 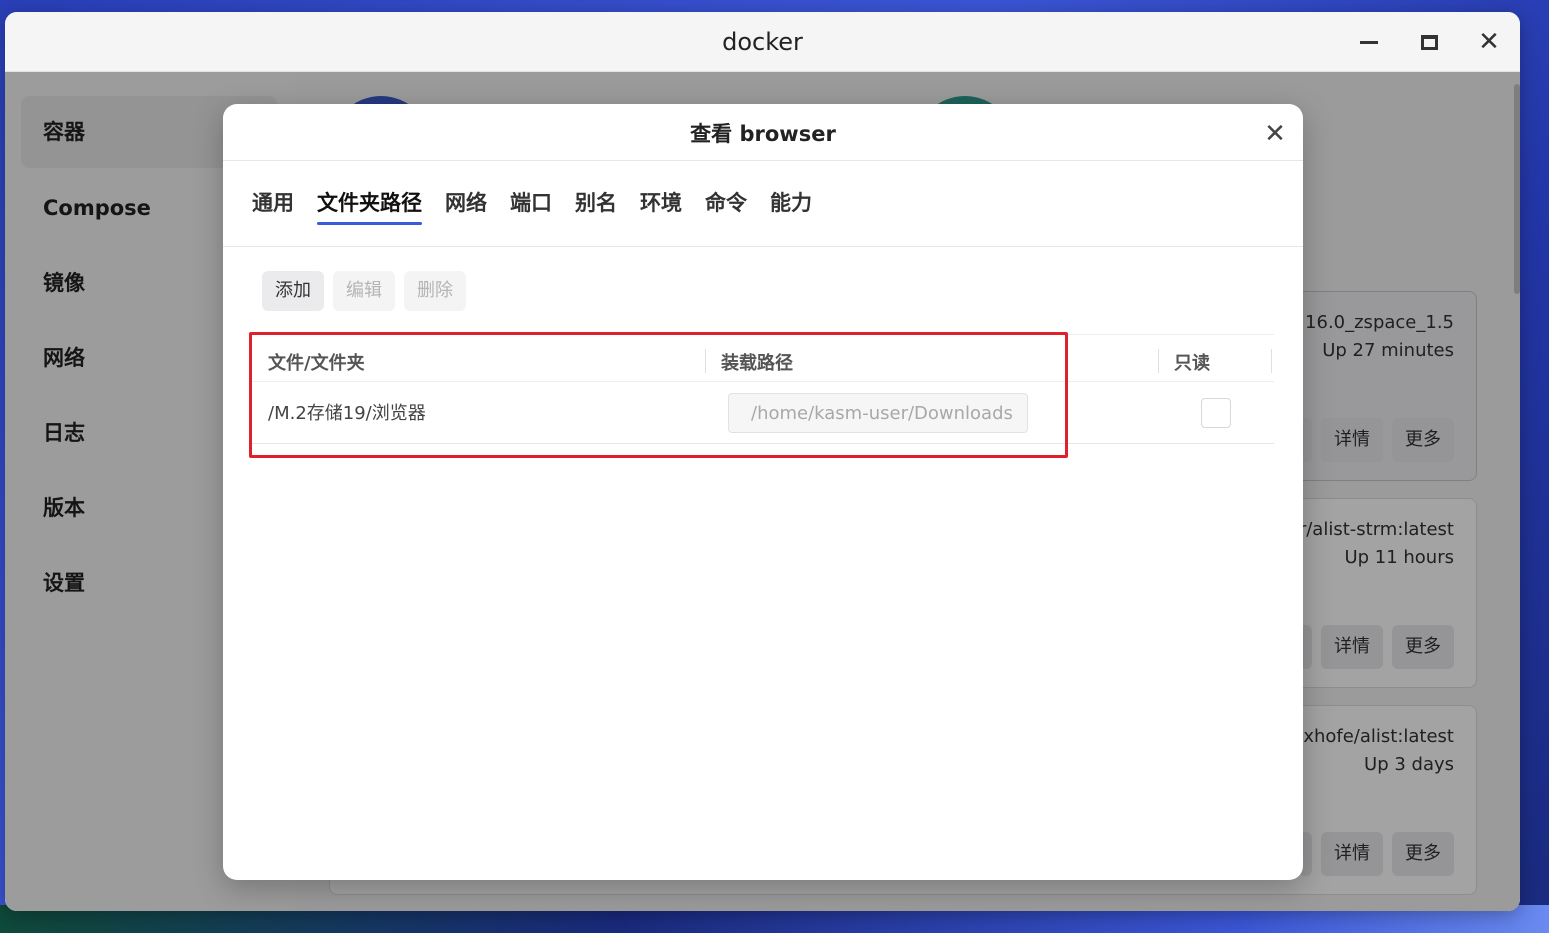 What do you see at coordinates (878, 413) in the screenshot?
I see `mount-path-field: /home/kasm-user/Downloads` at bounding box center [878, 413].